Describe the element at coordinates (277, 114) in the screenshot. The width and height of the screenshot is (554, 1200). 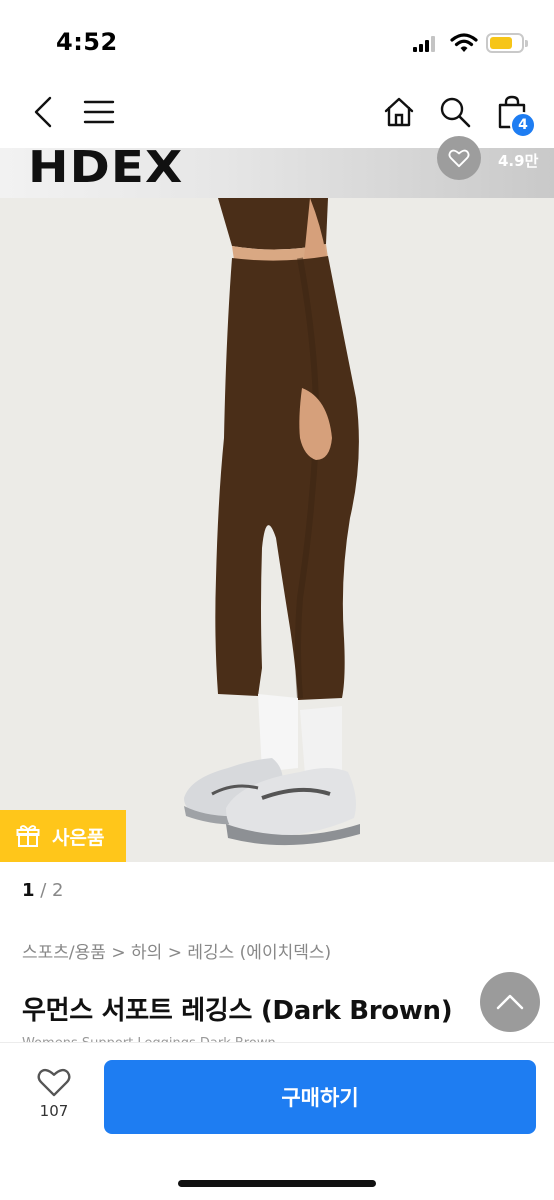
I see `top-nav-bar` at that location.